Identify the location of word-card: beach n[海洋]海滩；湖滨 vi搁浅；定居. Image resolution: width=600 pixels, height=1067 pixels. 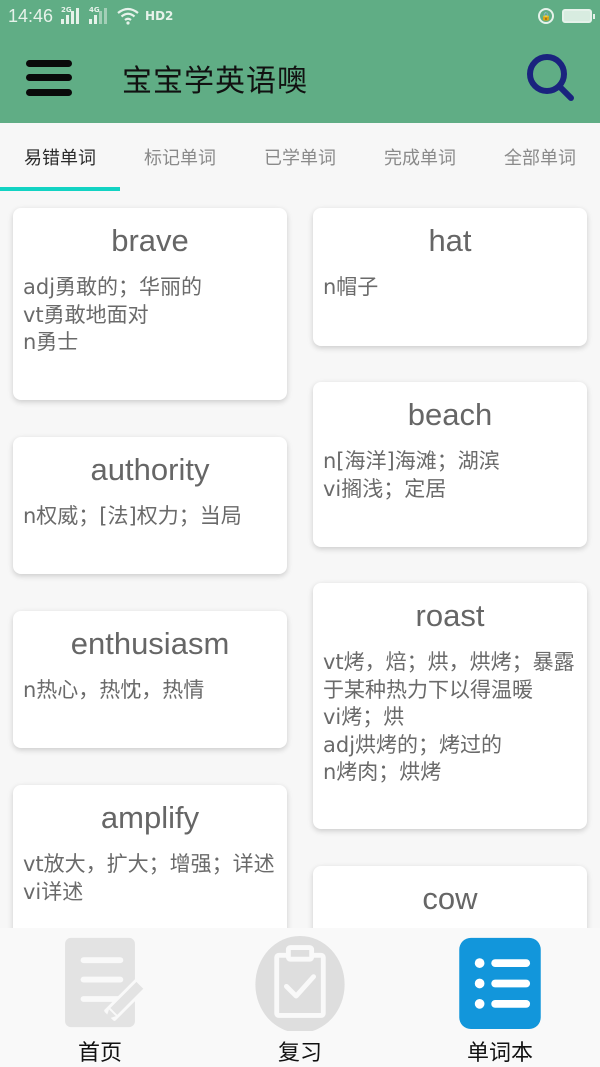
(450, 464).